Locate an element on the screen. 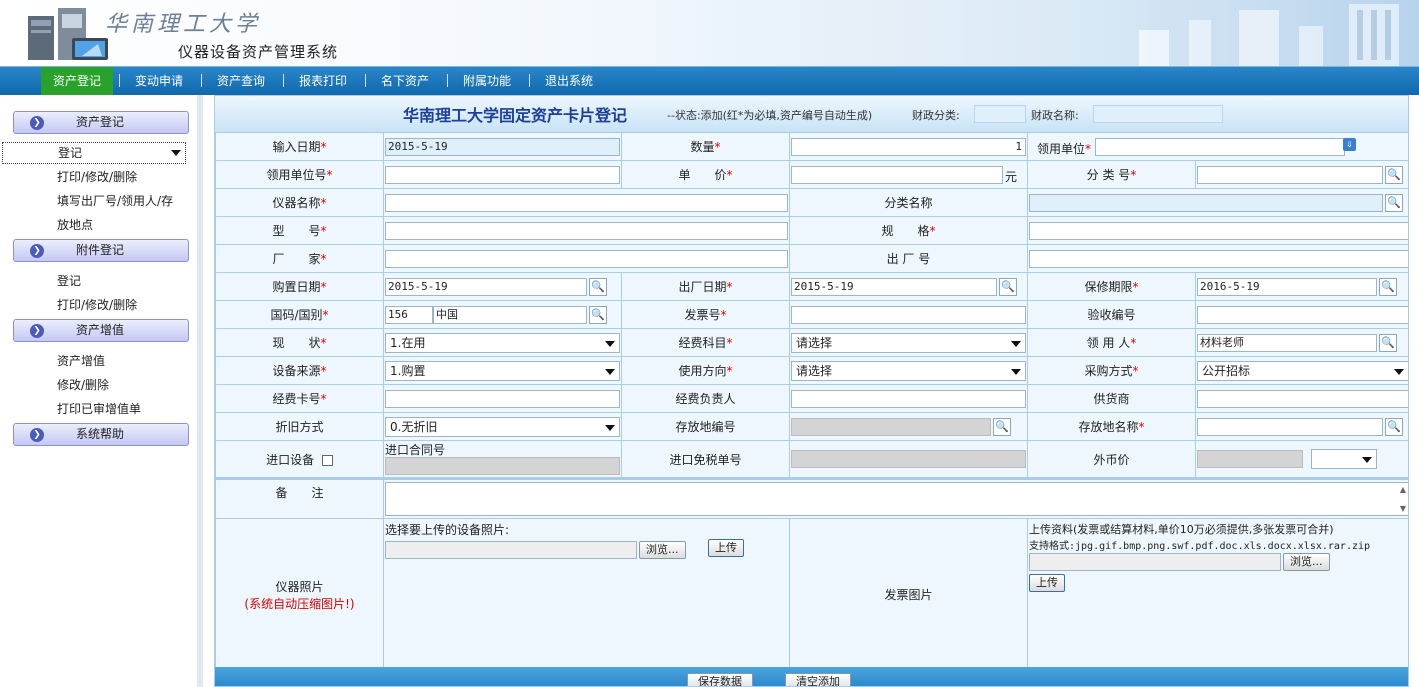  manufacturer-field is located at coordinates (586, 258).